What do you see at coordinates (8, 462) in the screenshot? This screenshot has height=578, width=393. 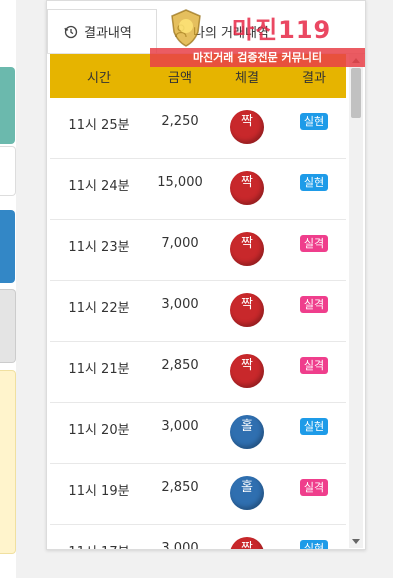 I see `left-card-yellow` at bounding box center [8, 462].